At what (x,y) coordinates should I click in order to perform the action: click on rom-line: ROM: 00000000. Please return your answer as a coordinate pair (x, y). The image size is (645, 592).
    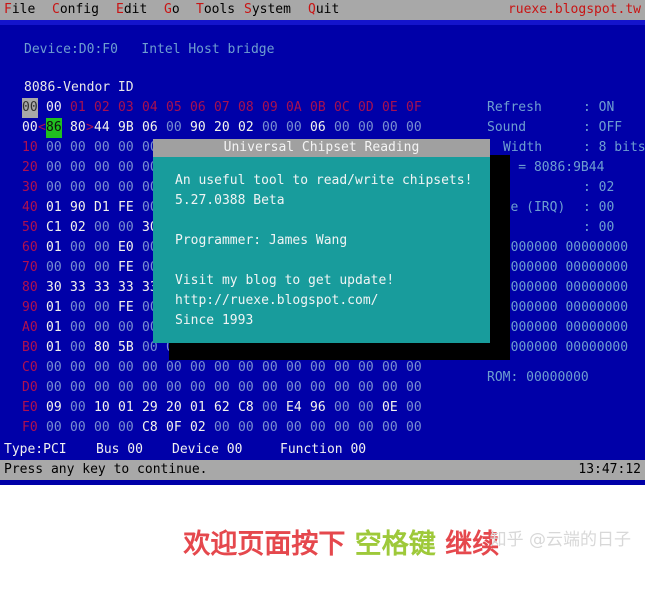
    Looking at the image, I should click on (538, 377).